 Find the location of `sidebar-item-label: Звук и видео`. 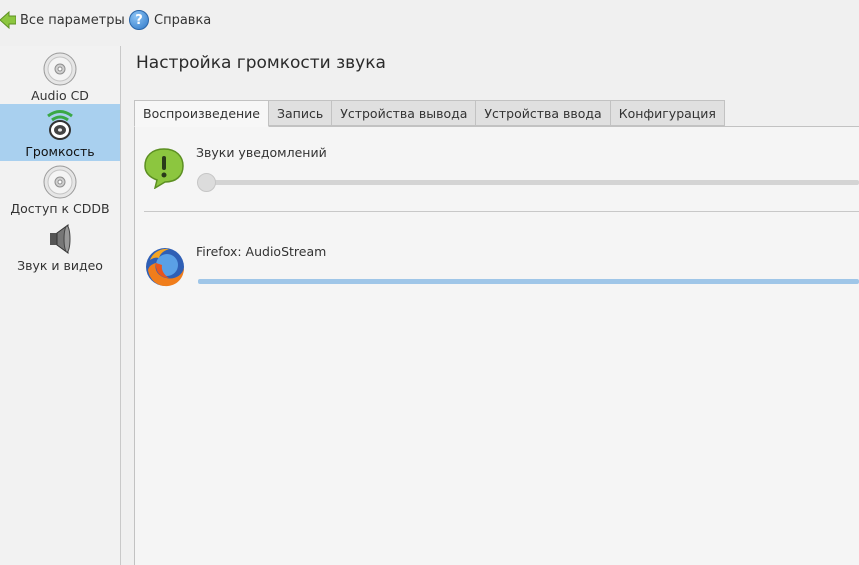

sidebar-item-label: Звук и видео is located at coordinates (60, 265).